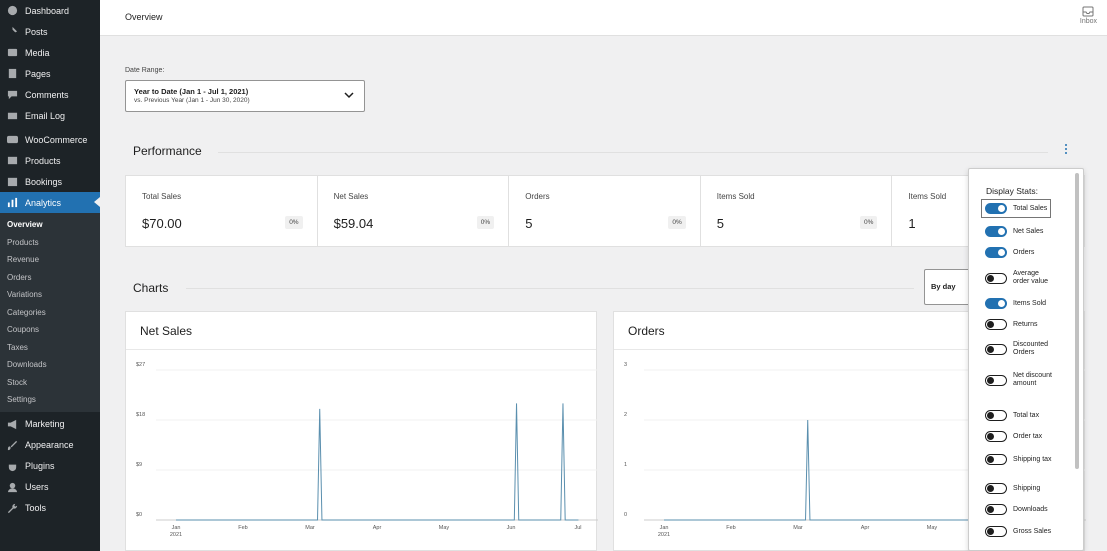  What do you see at coordinates (625, 465) in the screenshot?
I see `y-tick-label: 1` at bounding box center [625, 465].